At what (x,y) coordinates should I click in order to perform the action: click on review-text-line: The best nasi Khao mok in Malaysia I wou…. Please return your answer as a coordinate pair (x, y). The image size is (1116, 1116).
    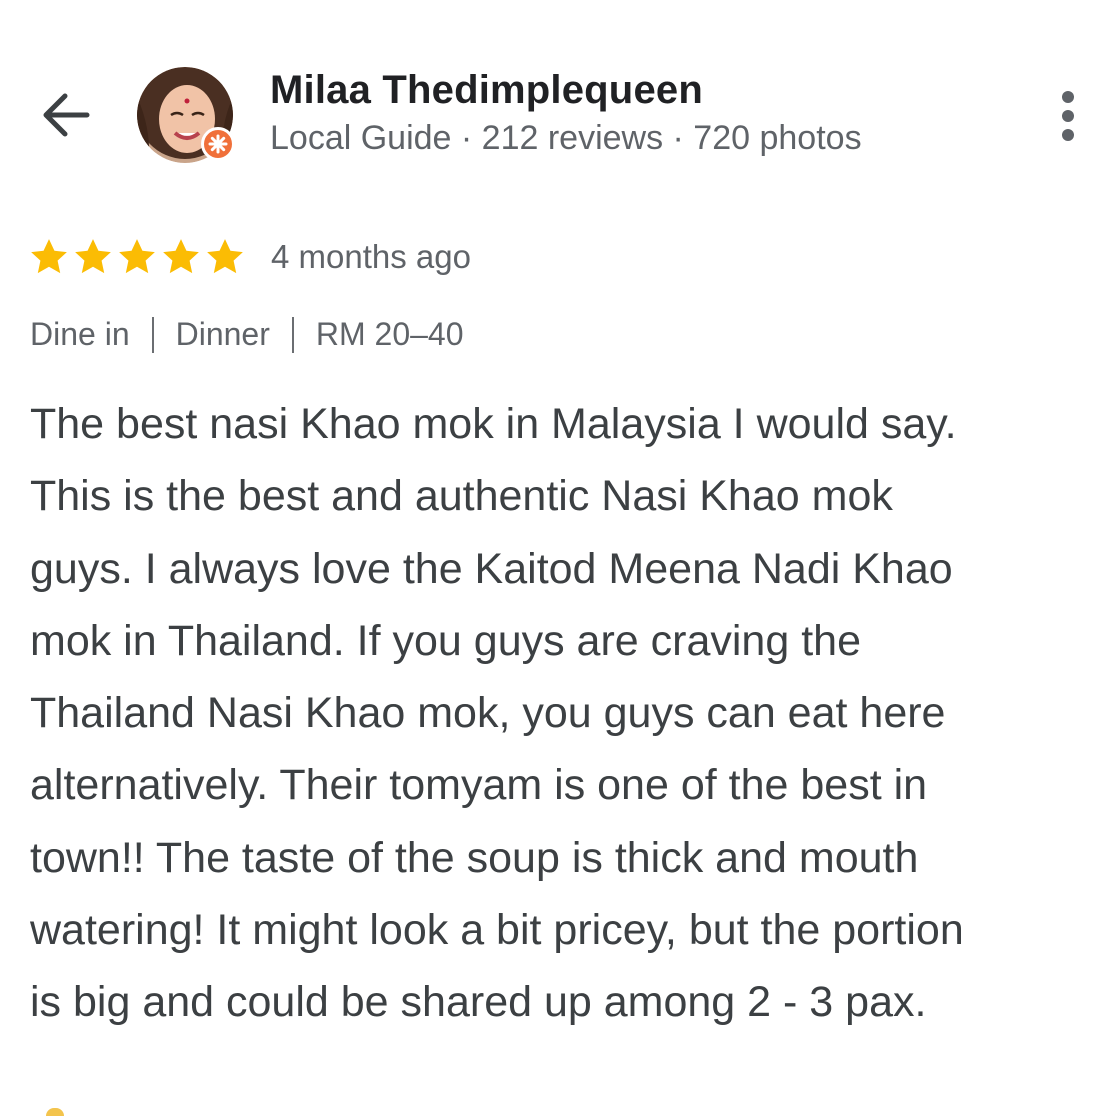
    Looking at the image, I should click on (493, 424).